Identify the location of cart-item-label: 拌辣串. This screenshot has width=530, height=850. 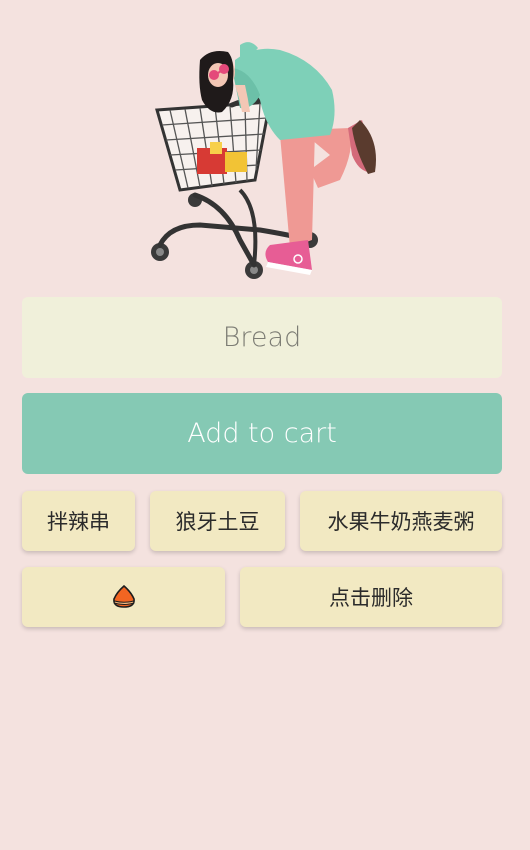
(78, 522).